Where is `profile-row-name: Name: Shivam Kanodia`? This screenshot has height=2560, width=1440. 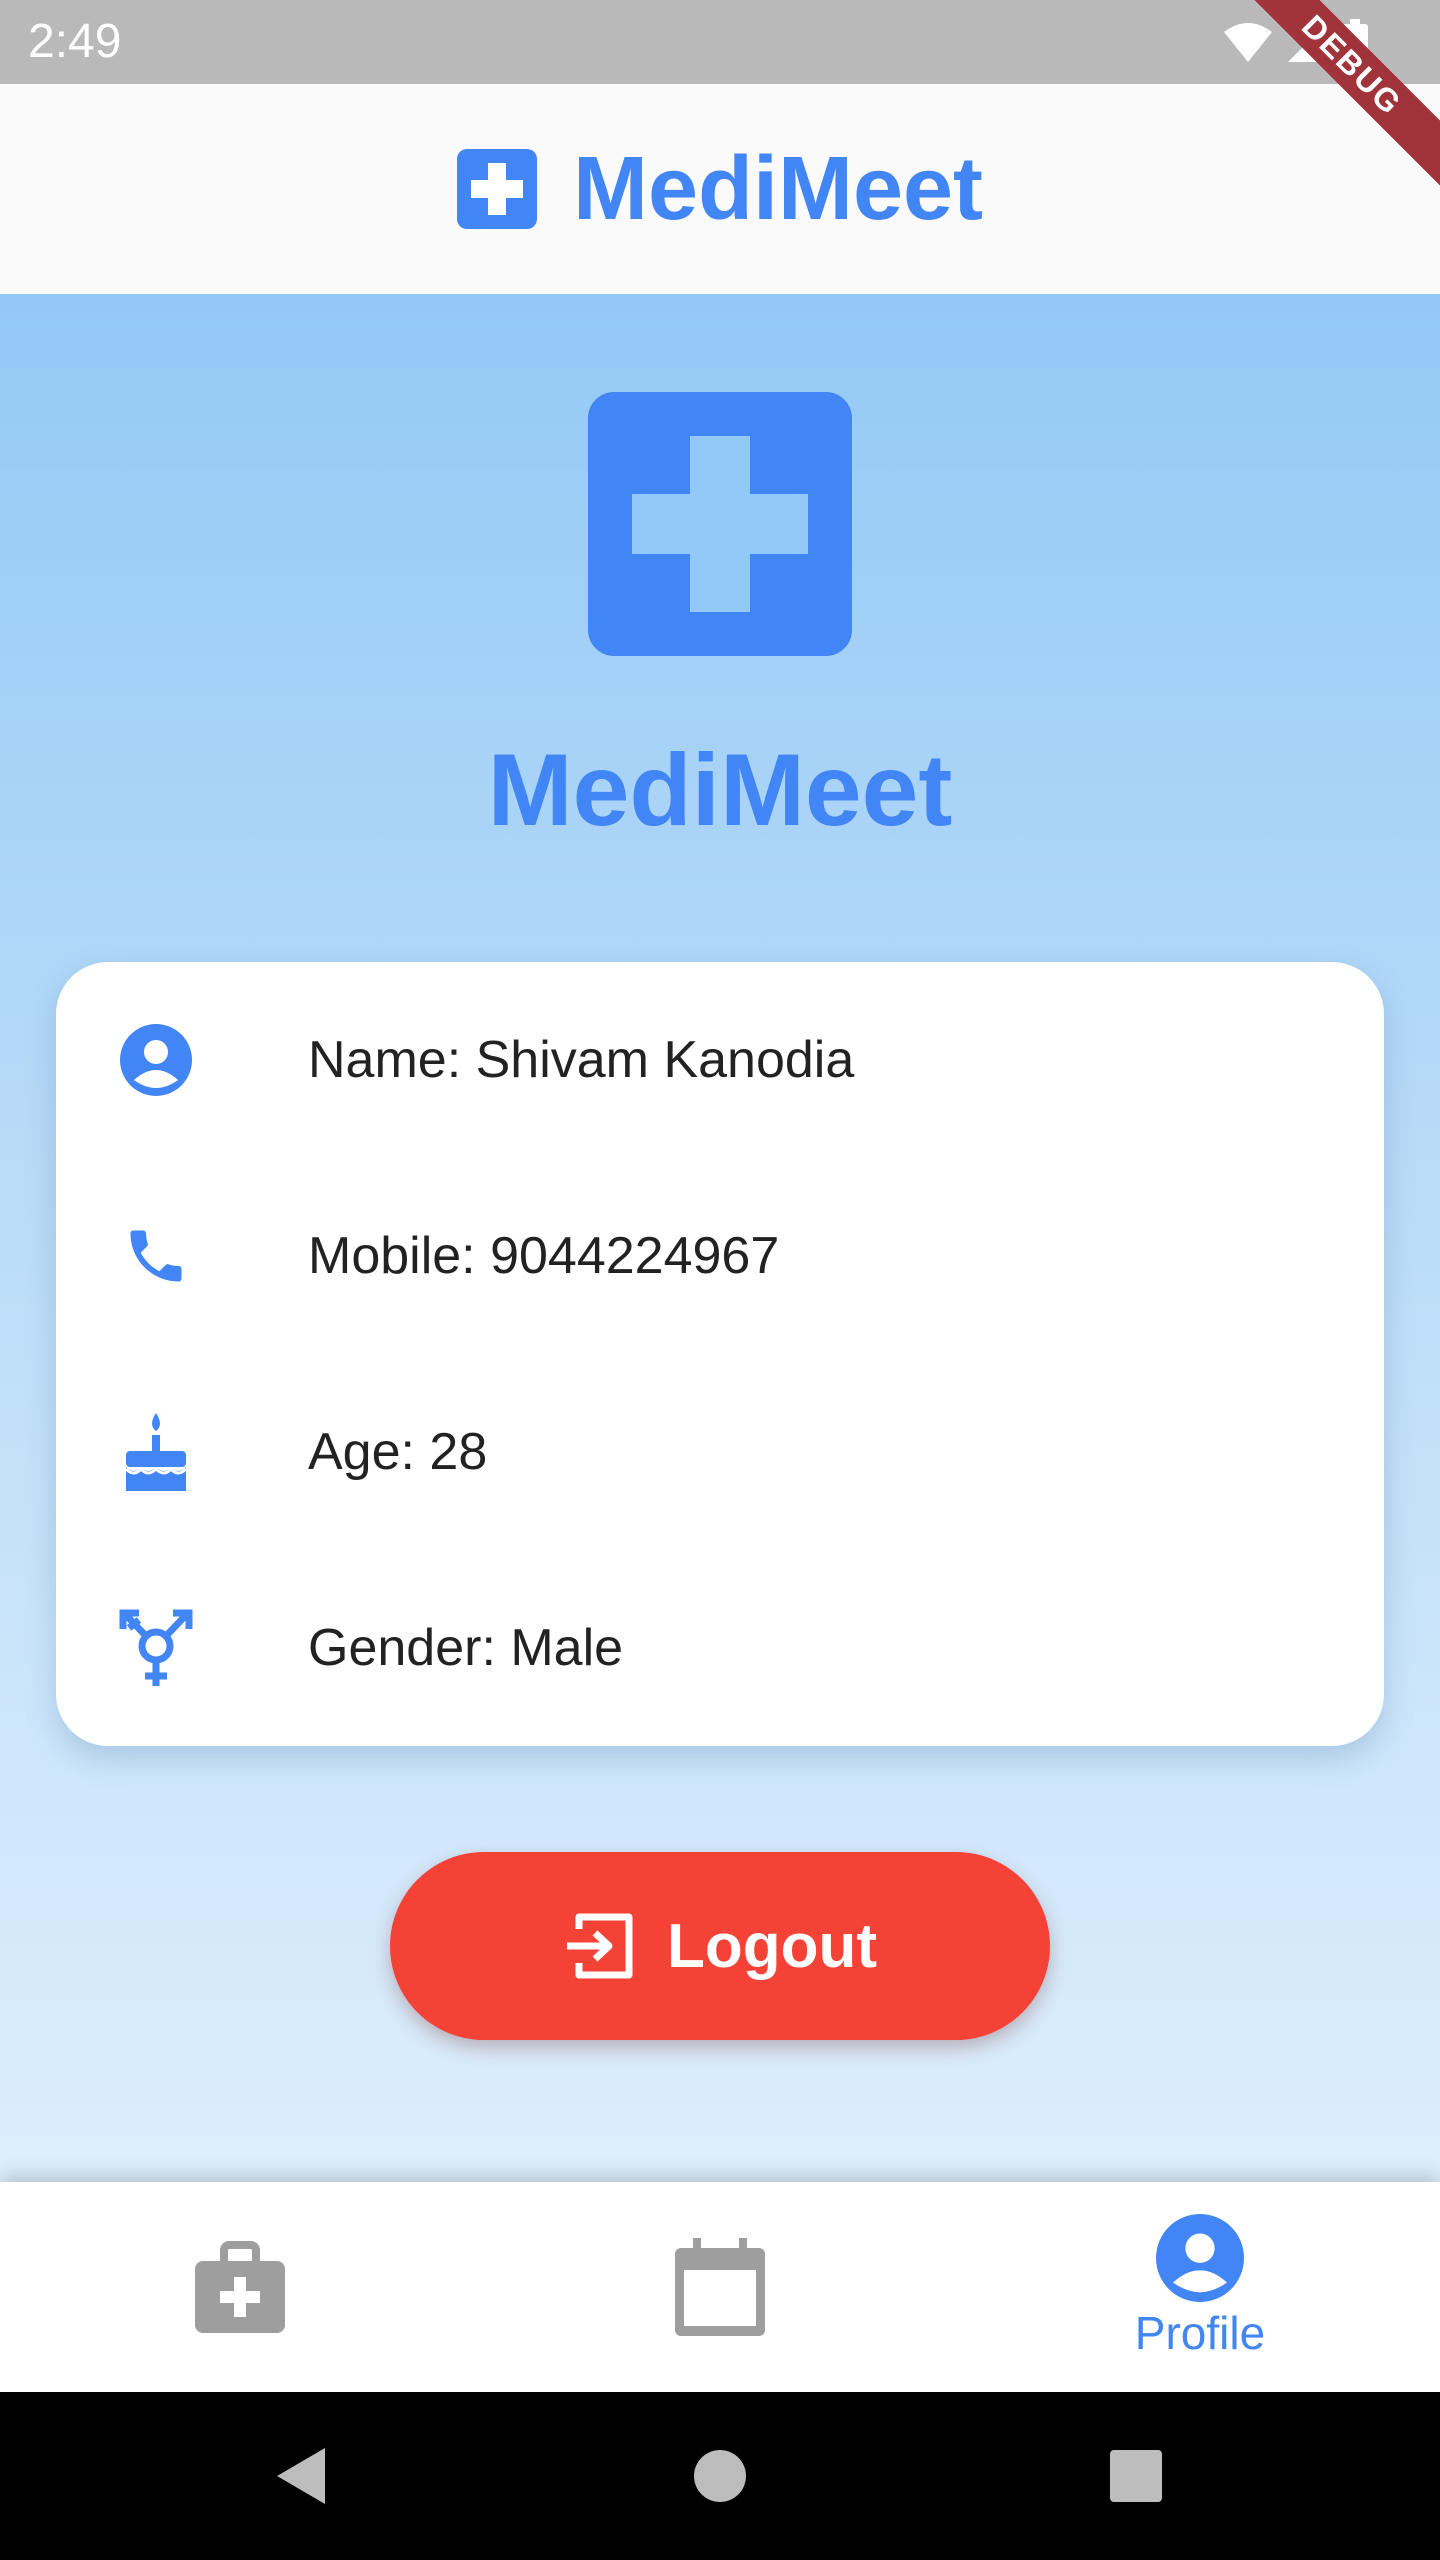
profile-row-name: Name: Shivam Kanodia is located at coordinates (720, 1060).